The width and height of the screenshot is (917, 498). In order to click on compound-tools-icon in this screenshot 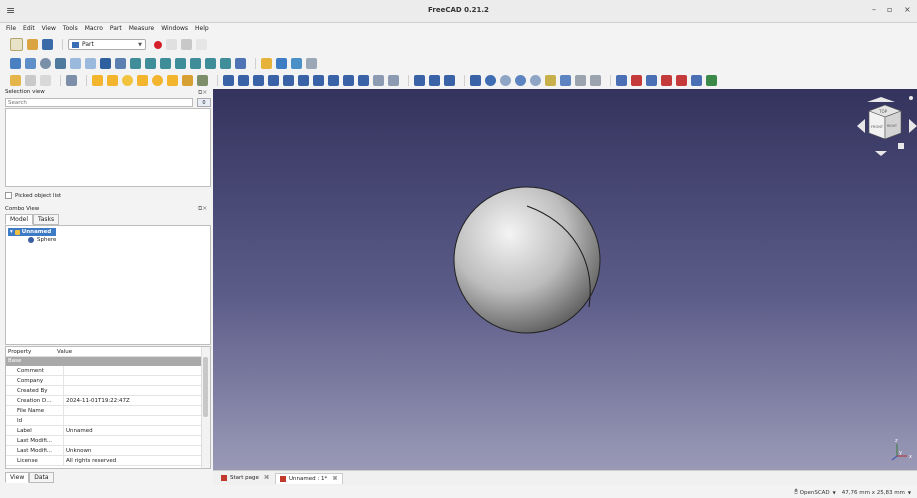, I will do `click(475, 80)`.